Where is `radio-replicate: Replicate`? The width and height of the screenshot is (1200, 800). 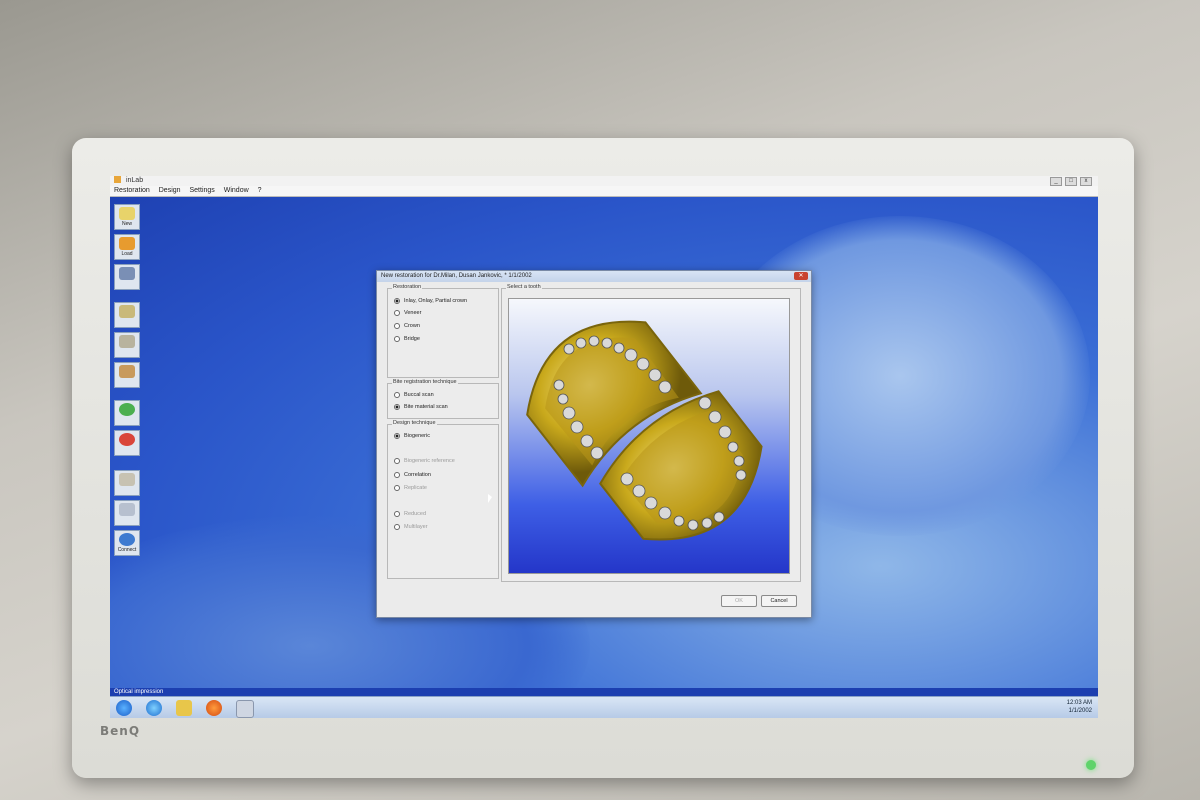
radio-replicate: Replicate is located at coordinates (410, 488).